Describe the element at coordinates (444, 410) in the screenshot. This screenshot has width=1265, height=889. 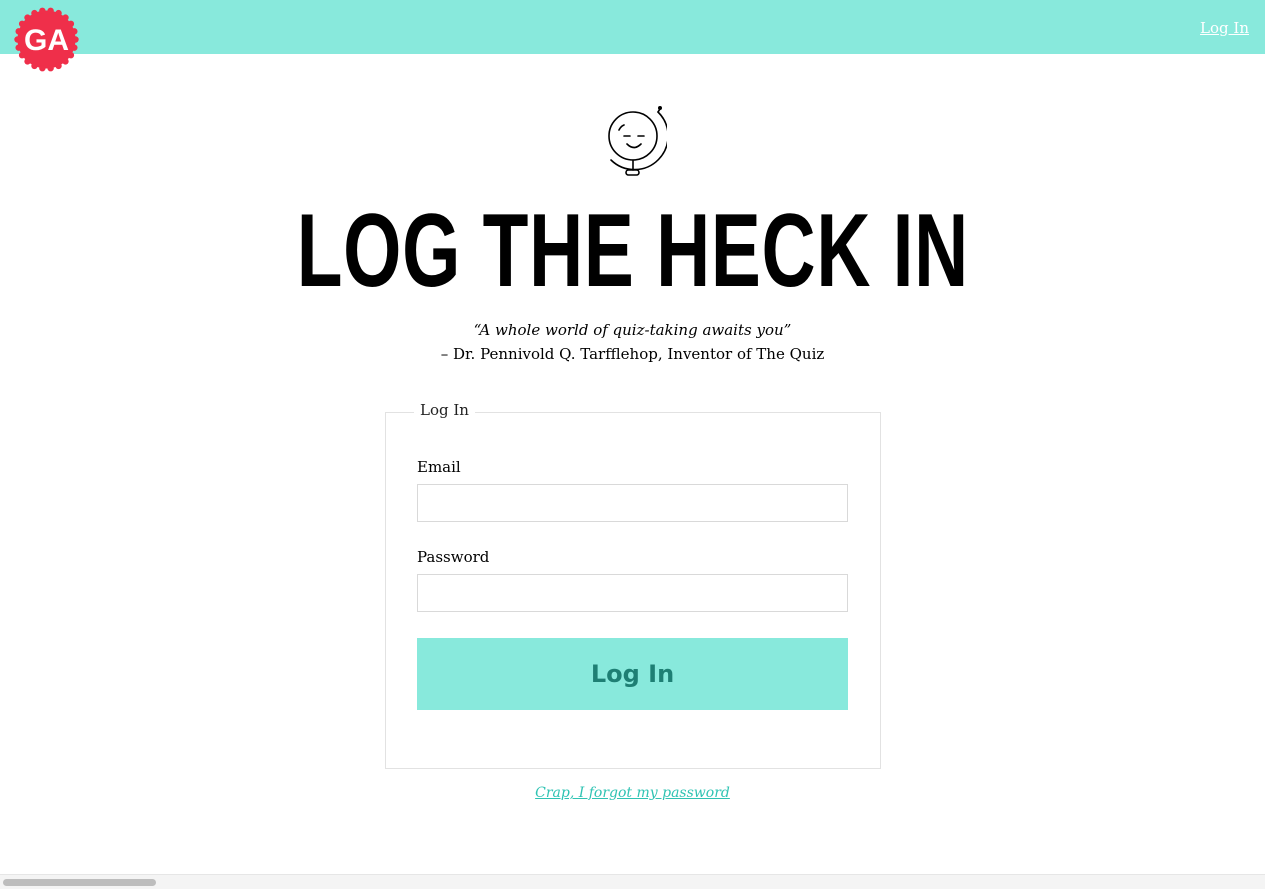
I see `fieldset-legend: Log In` at that location.